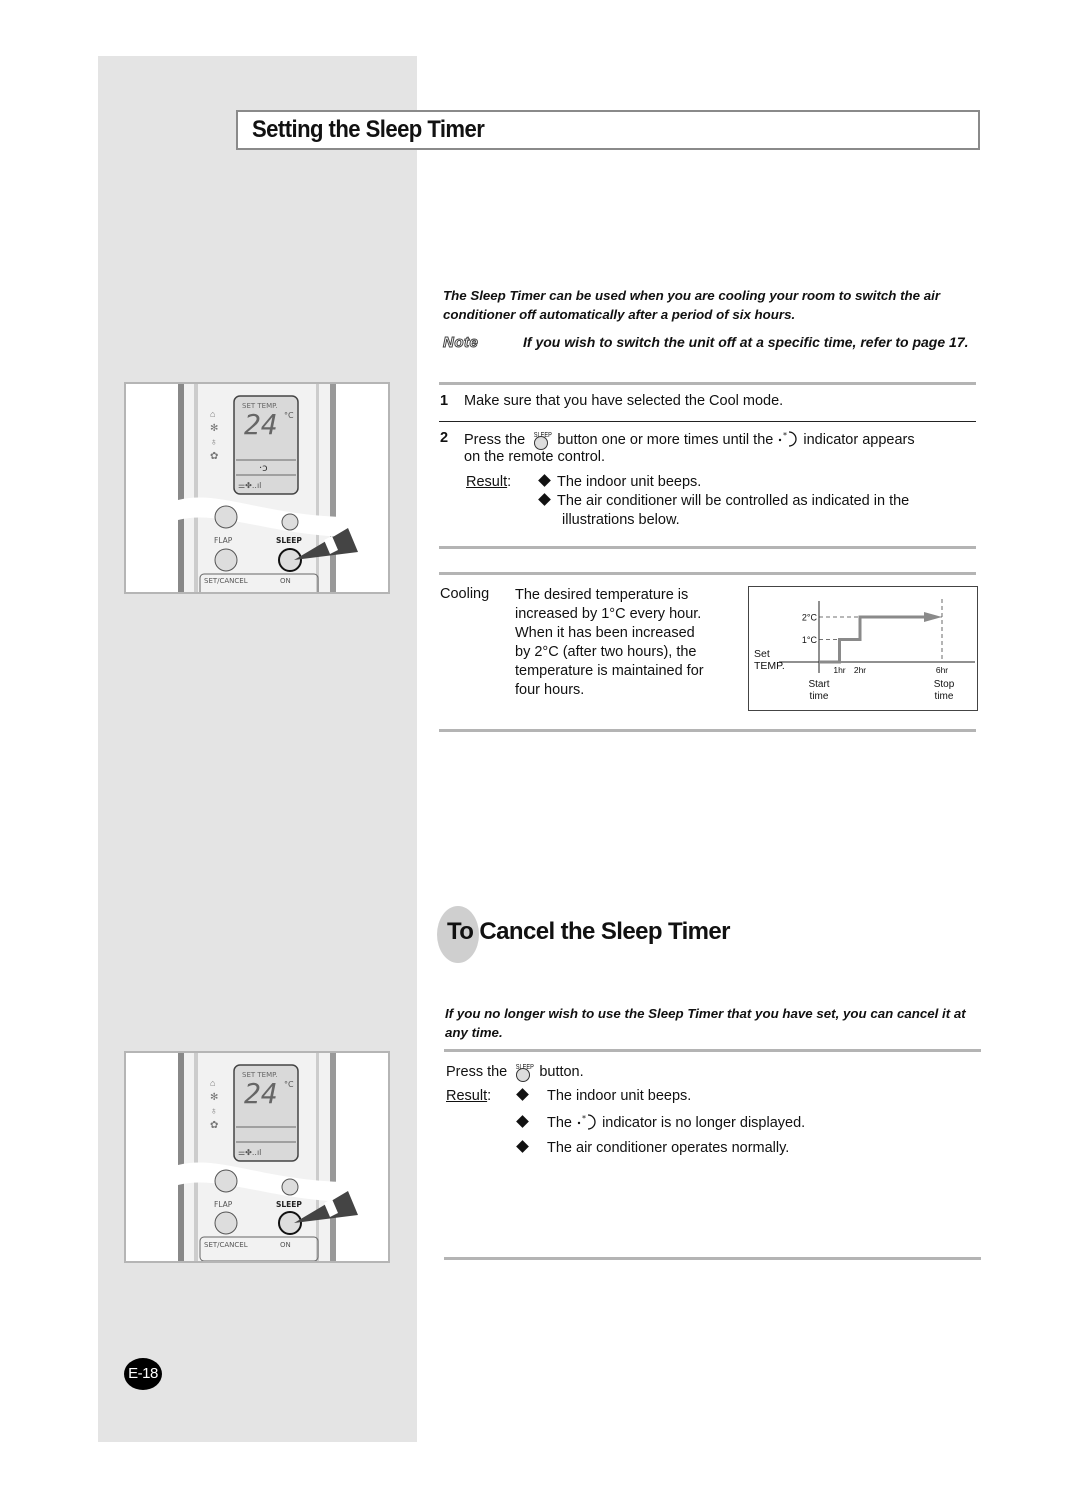  I want to click on result-bullet: The indoor unit beeps., so click(620, 482).